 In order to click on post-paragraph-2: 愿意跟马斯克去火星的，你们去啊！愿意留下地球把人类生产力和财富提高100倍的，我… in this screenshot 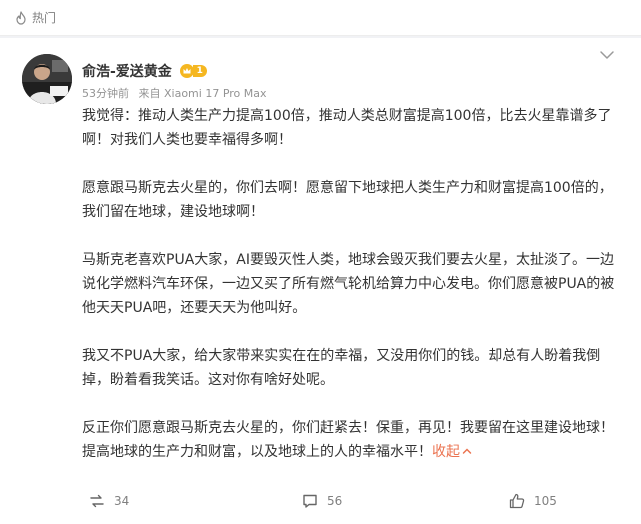, I will do `click(347, 200)`.